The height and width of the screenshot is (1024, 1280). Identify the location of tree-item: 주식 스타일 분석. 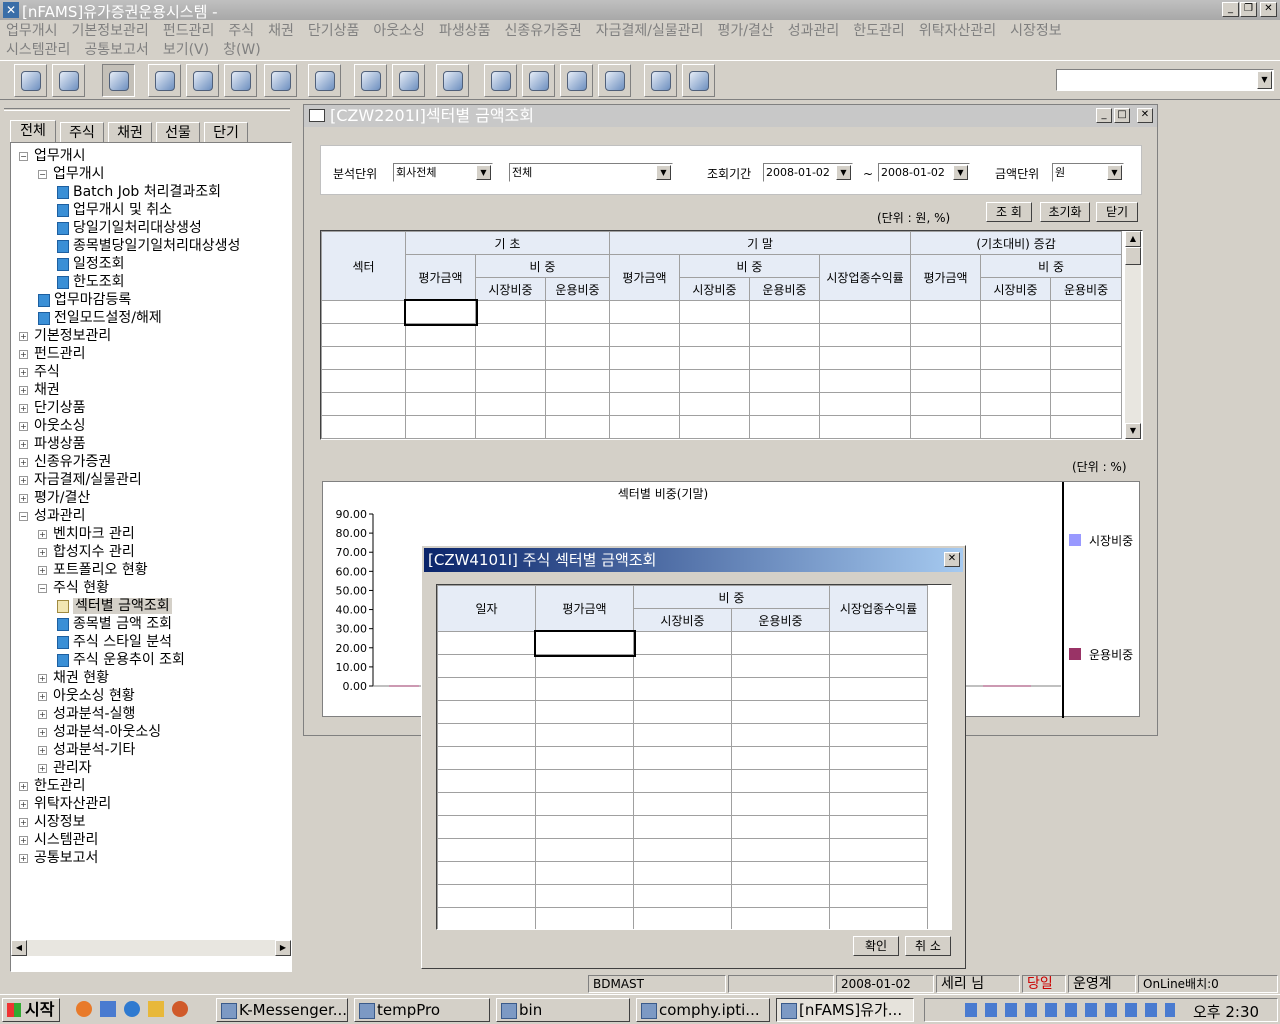
(114, 642).